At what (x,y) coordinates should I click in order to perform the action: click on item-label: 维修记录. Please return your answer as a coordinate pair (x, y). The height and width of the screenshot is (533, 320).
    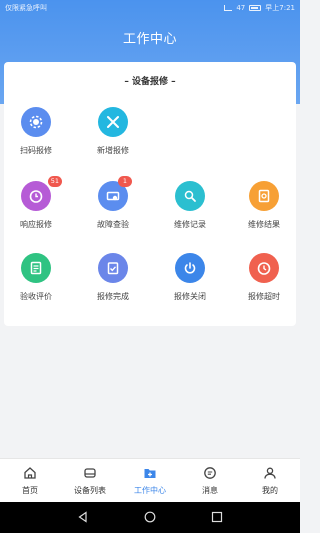
    Looking at the image, I should click on (190, 224).